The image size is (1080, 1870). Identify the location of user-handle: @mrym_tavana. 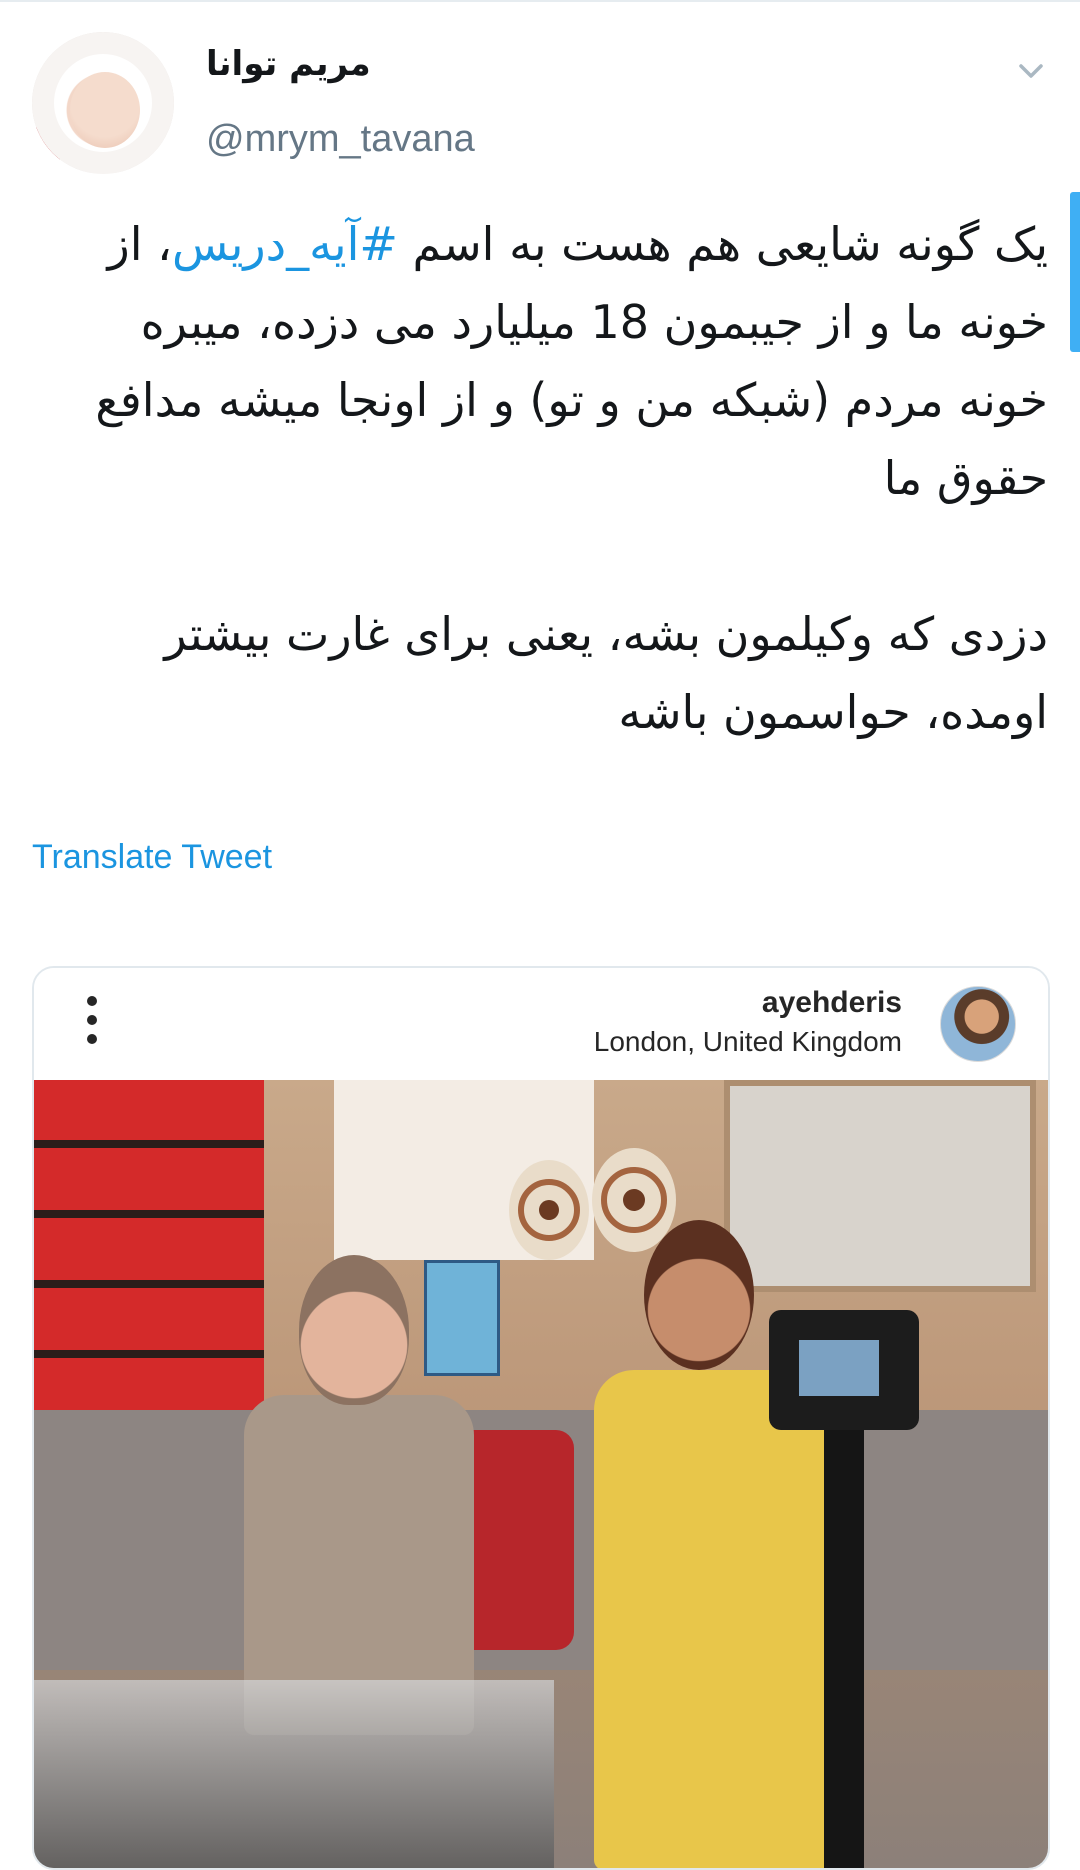
(340, 139).